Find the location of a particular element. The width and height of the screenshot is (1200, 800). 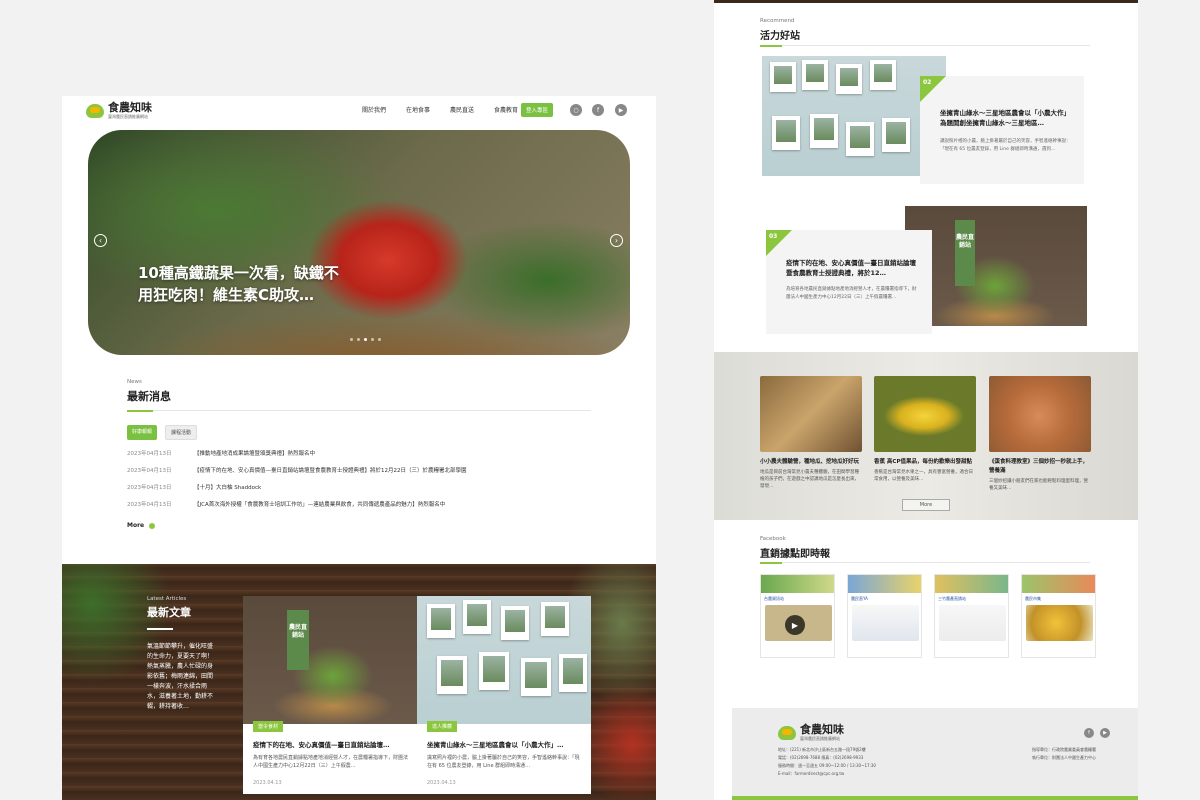

event-image is located at coordinates (854, 116).